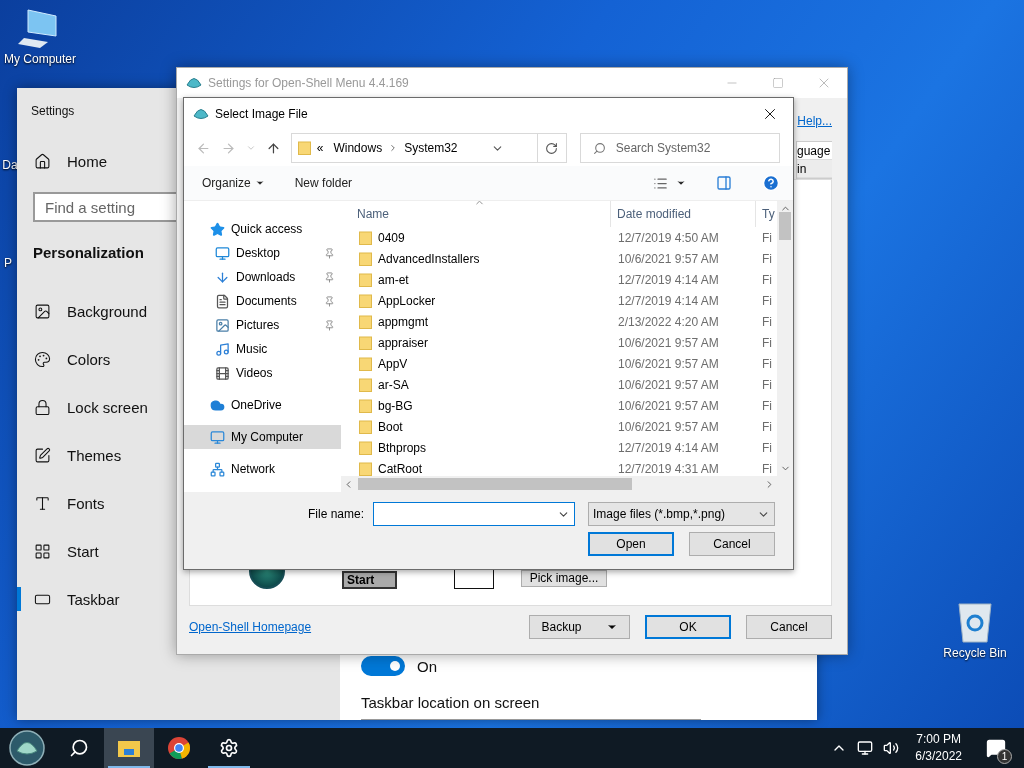 This screenshot has height=768, width=1024. I want to click on column-header: guage, so click(814, 151).